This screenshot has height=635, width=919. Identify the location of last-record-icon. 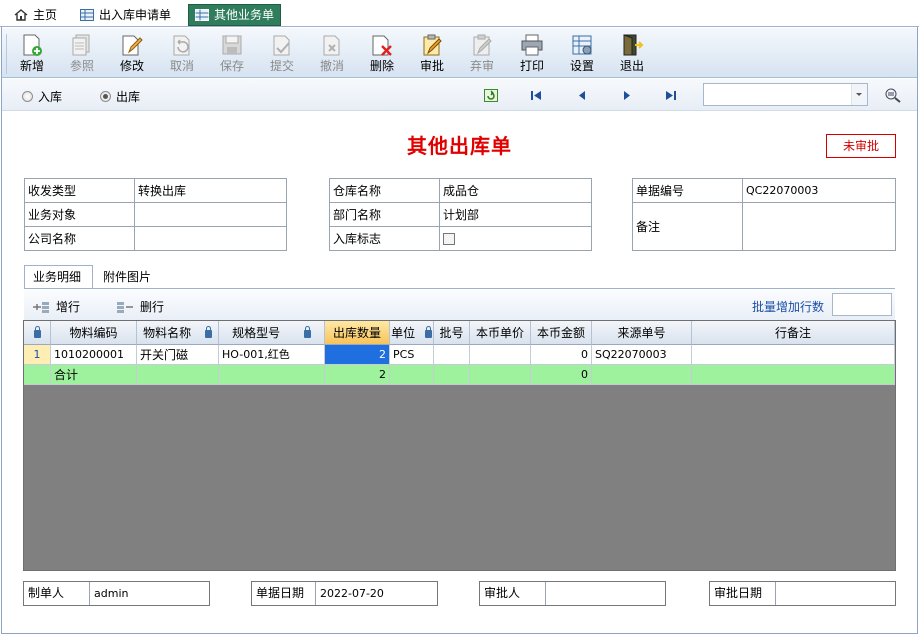
(671, 95).